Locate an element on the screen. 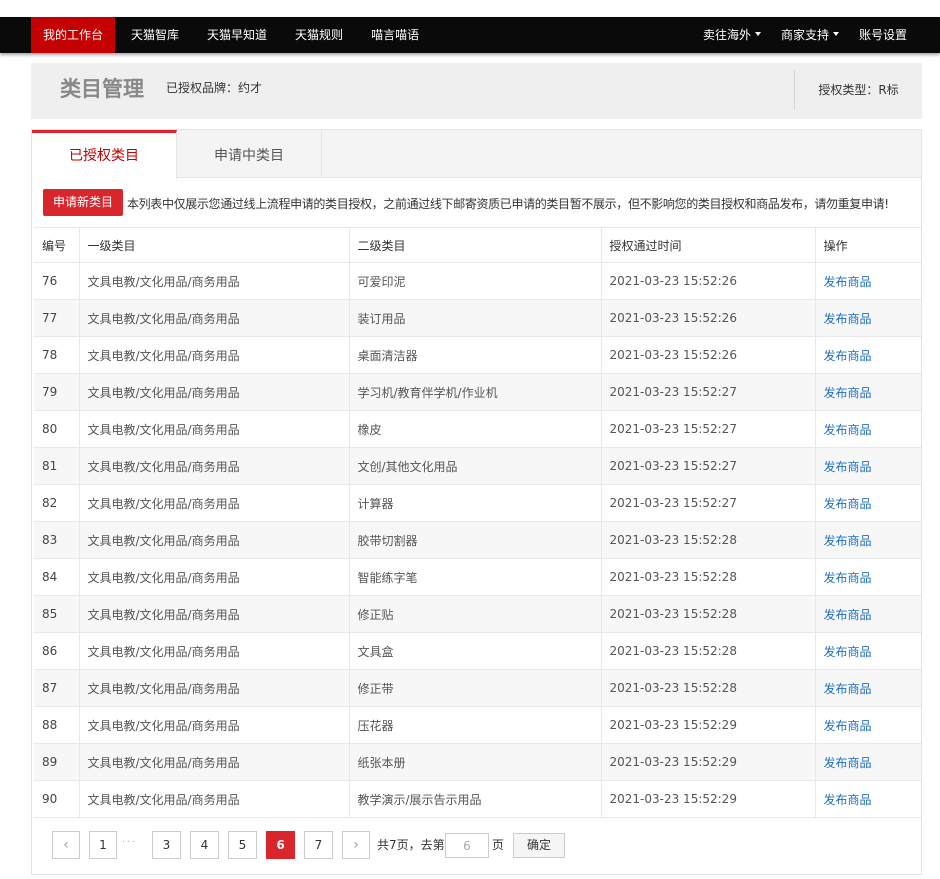 Image resolution: width=940 pixels, height=879 pixels. page-button-7: 7 is located at coordinates (318, 845).